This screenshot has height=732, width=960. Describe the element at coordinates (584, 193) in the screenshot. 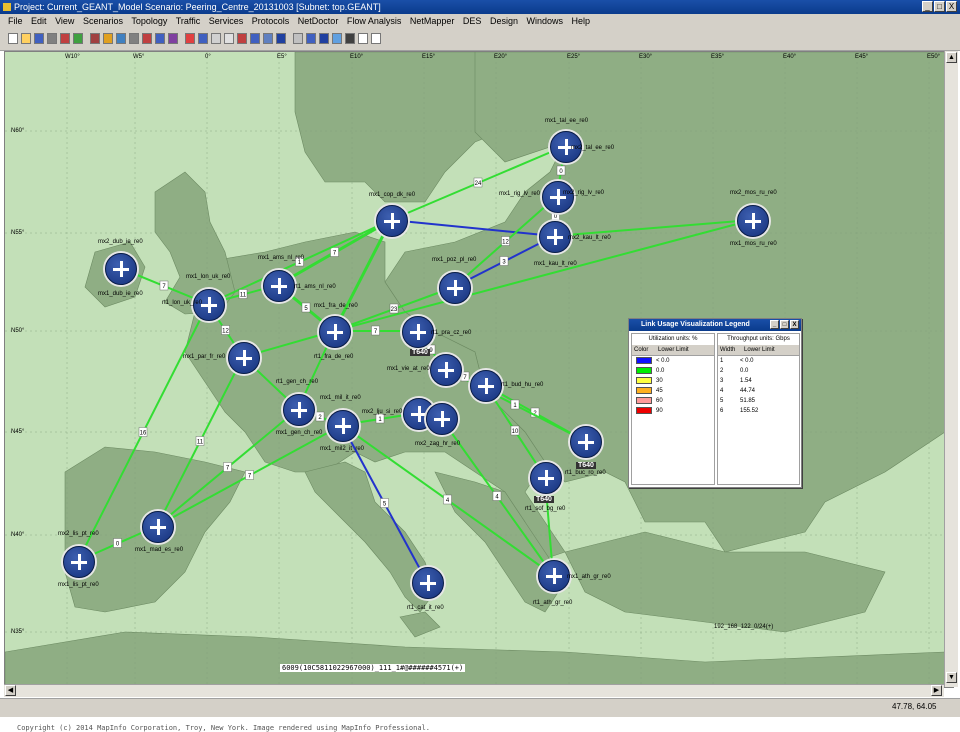

I see `router-label: mx2_rig_lv_re0` at that location.